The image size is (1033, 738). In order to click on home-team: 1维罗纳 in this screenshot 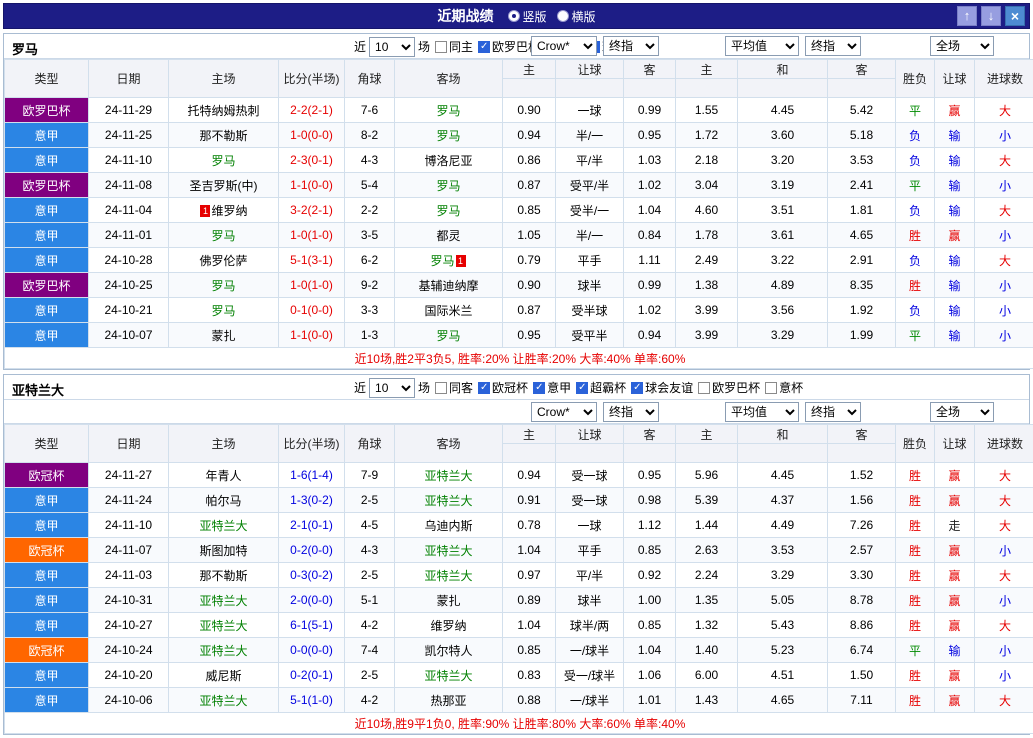, I will do `click(224, 210)`.